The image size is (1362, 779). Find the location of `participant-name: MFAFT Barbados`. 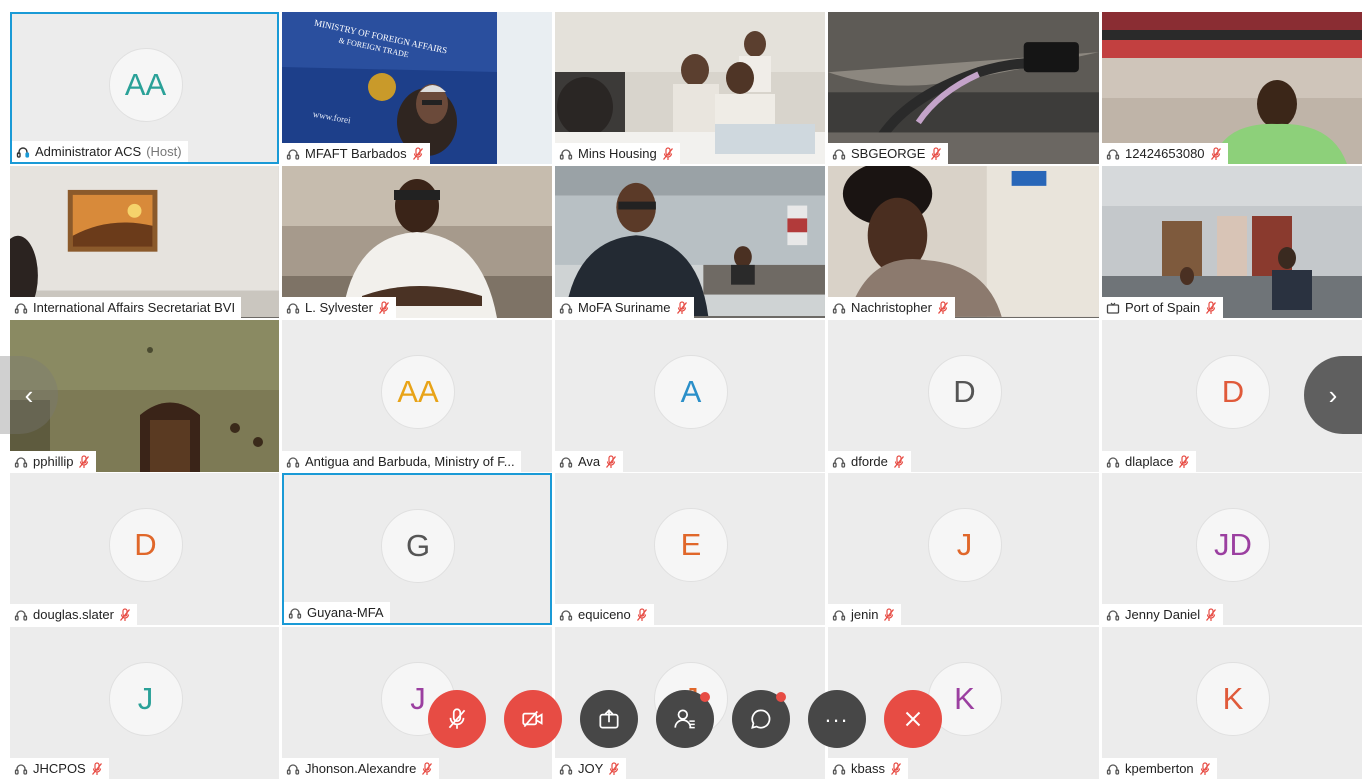

participant-name: MFAFT Barbados is located at coordinates (356, 153).